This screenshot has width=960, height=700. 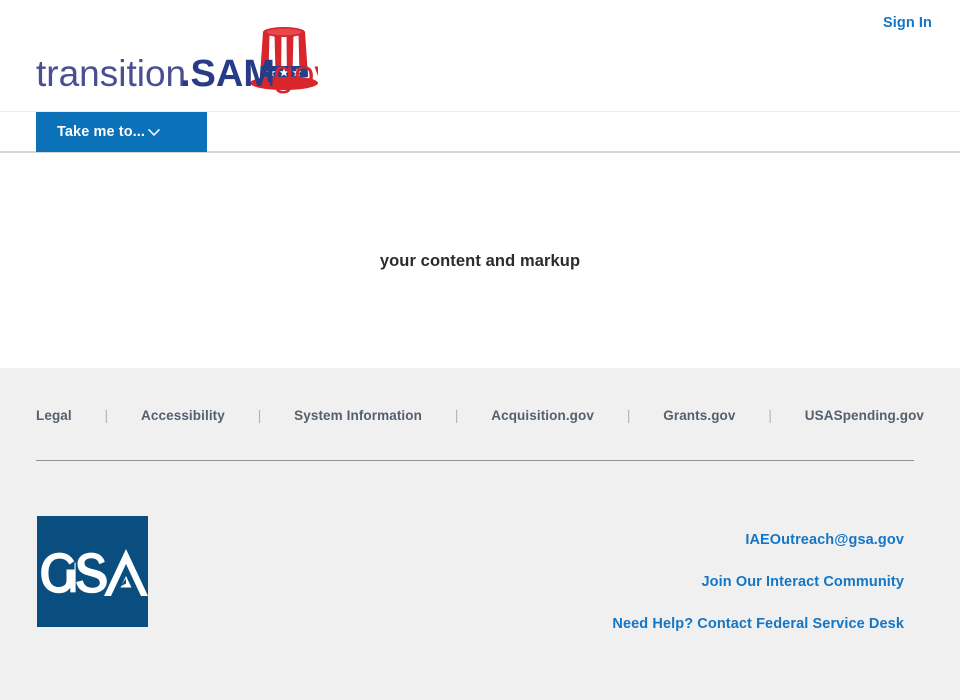 I want to click on logo-svg: transition .SAM .gov, so click(x=177, y=61).